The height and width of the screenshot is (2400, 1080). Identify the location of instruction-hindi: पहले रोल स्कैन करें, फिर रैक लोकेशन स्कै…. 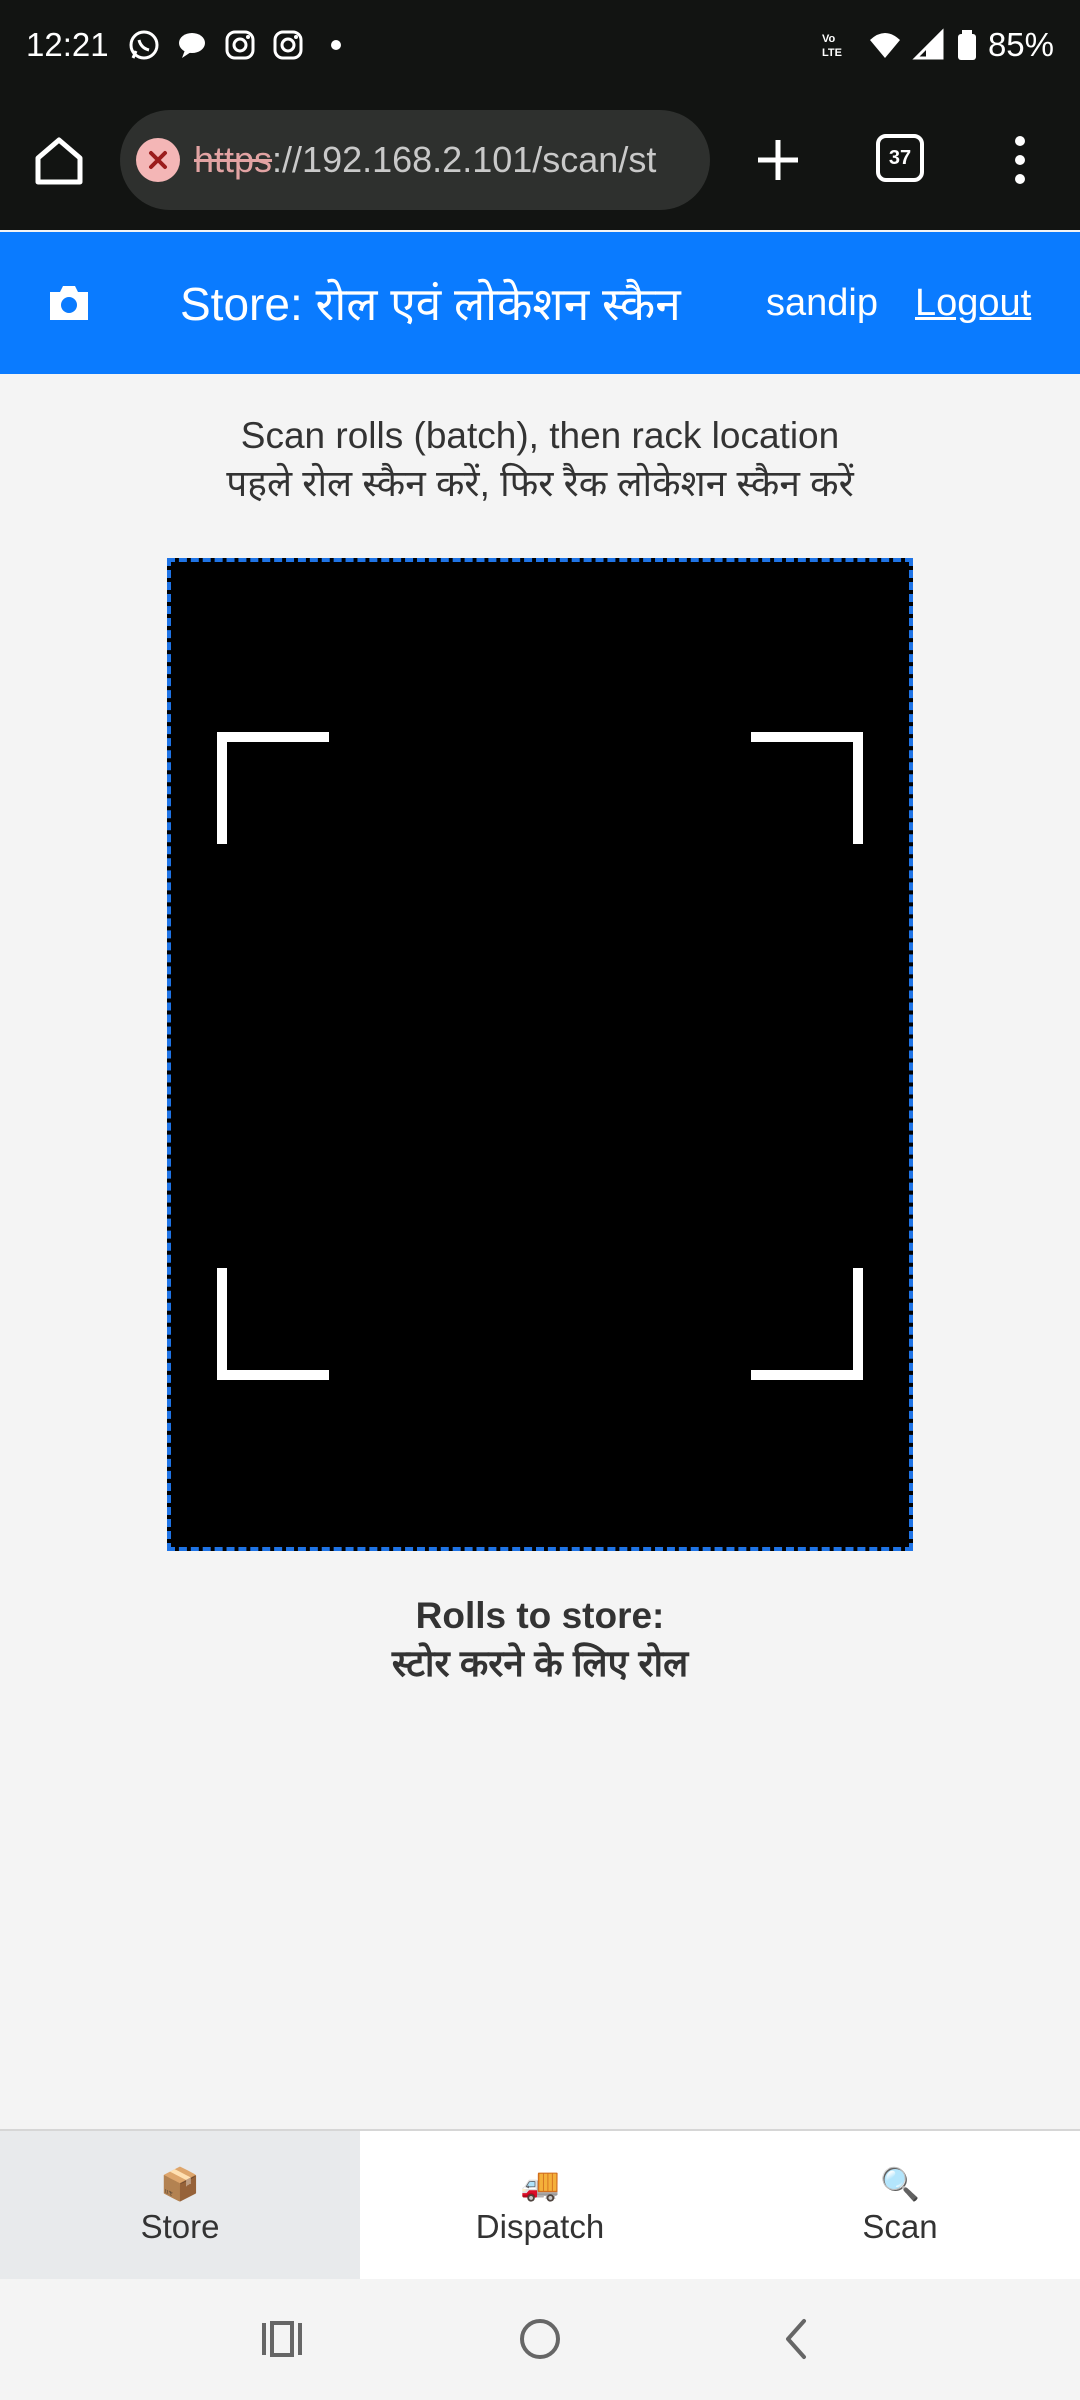
(540, 483).